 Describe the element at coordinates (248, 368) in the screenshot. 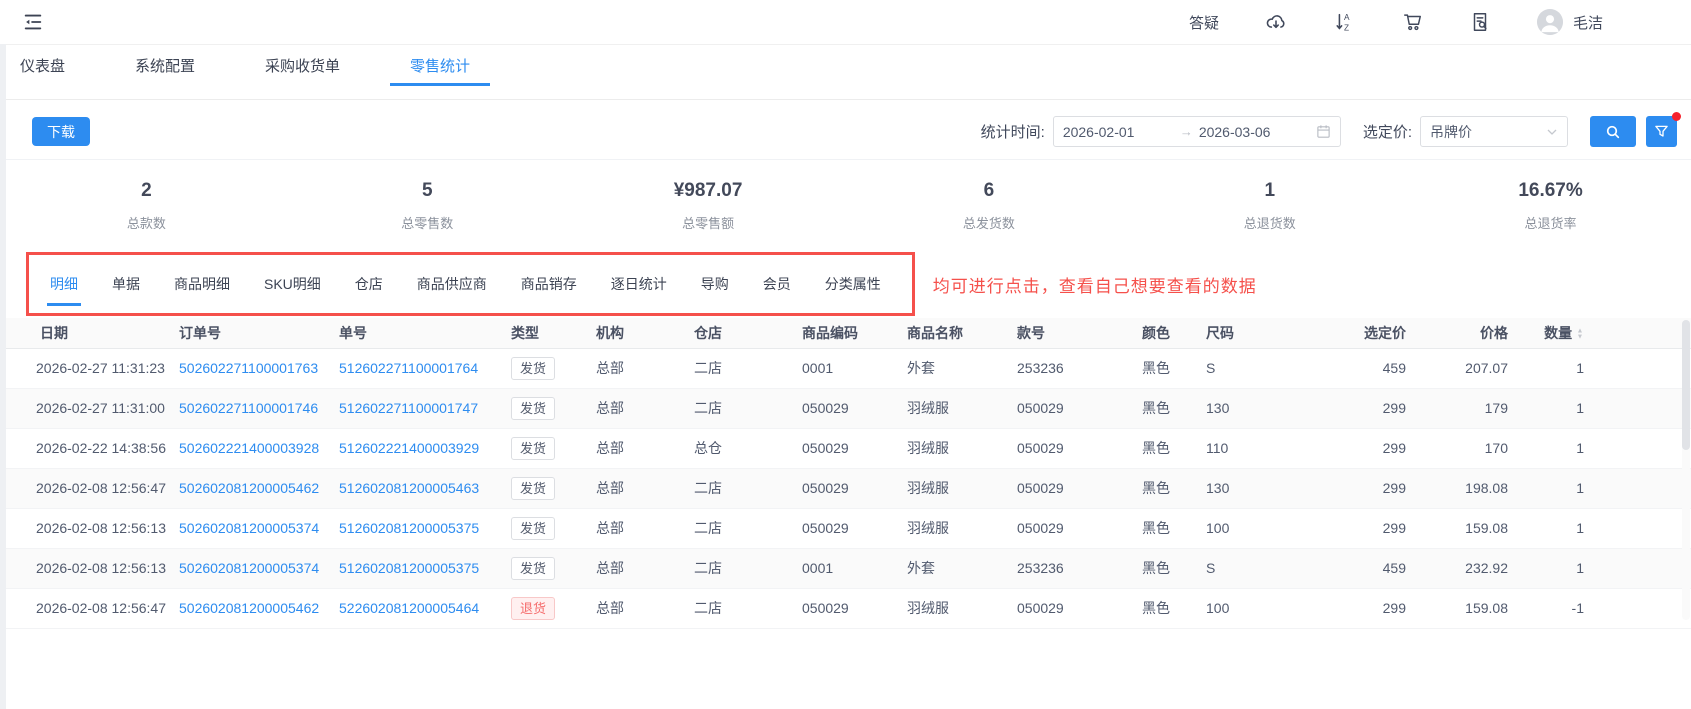

I see `order_no-link: 502602271100001763` at that location.